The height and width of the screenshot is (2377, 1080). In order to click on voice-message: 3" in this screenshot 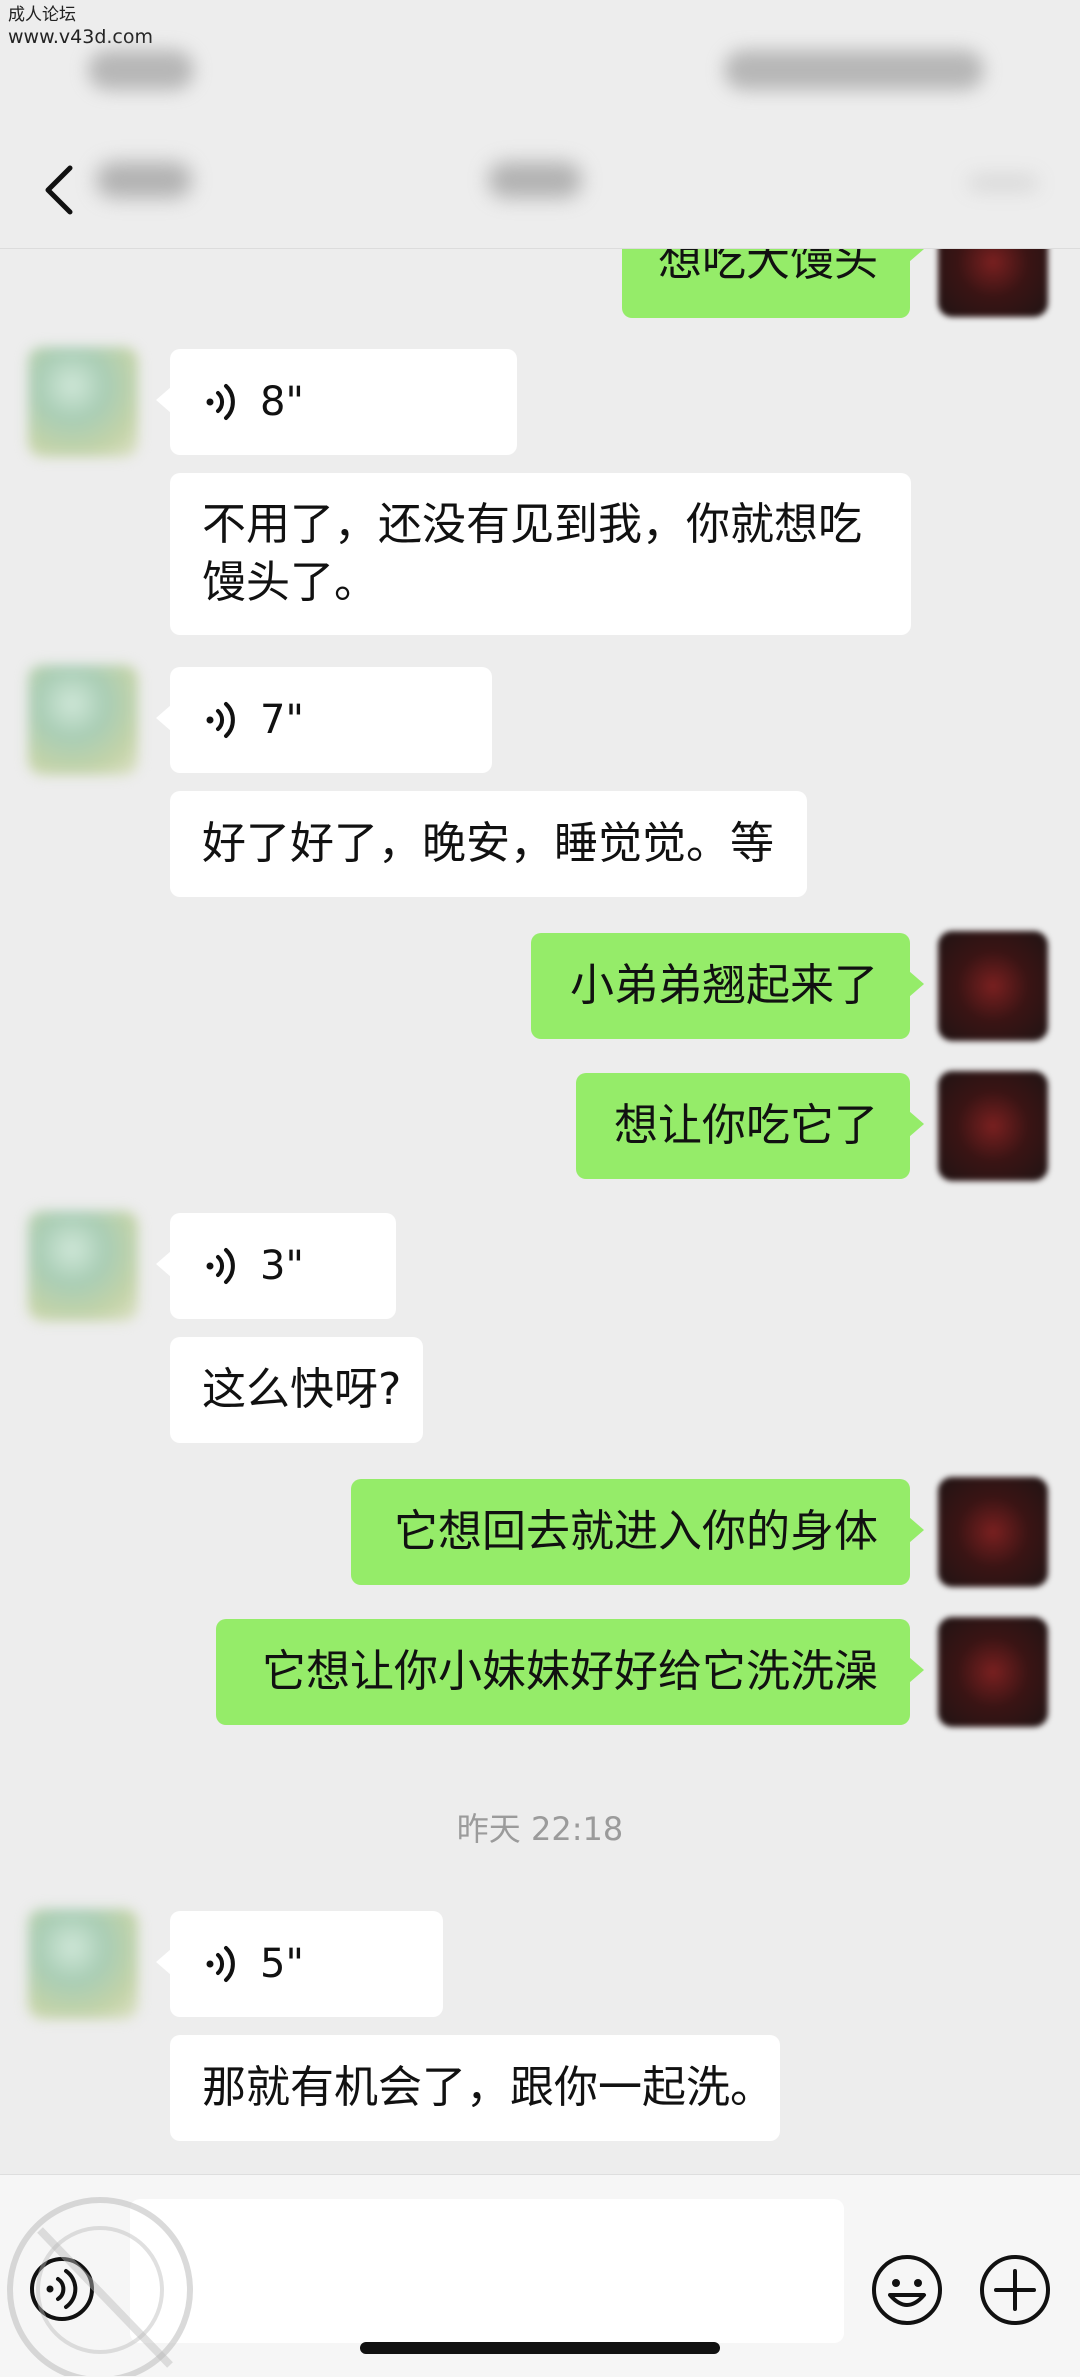, I will do `click(276, 1266)`.